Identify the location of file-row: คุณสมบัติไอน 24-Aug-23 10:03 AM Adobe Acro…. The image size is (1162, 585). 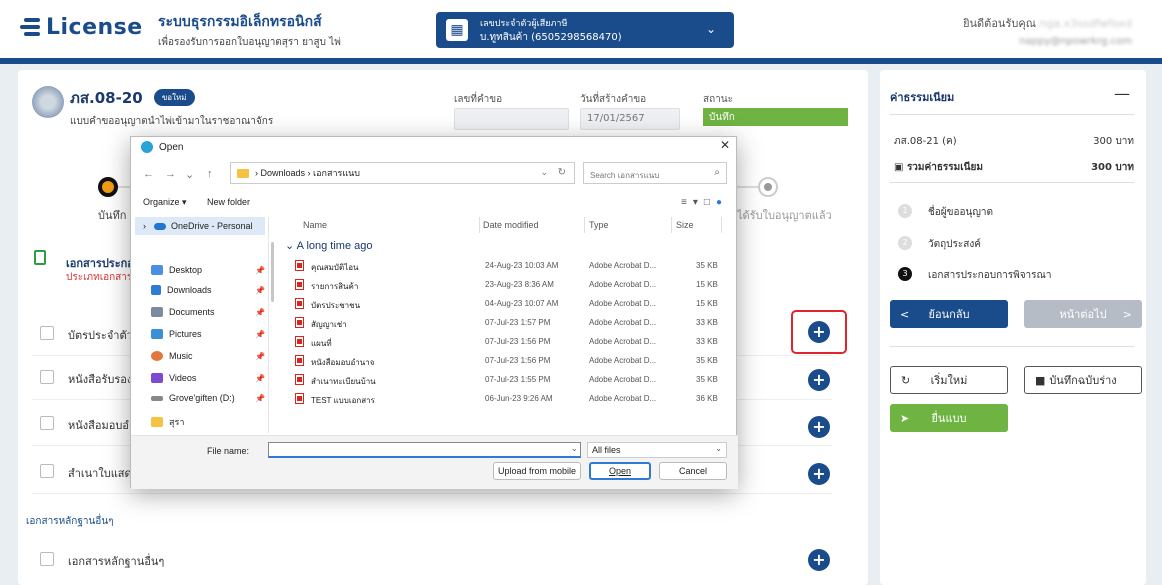
(501, 266).